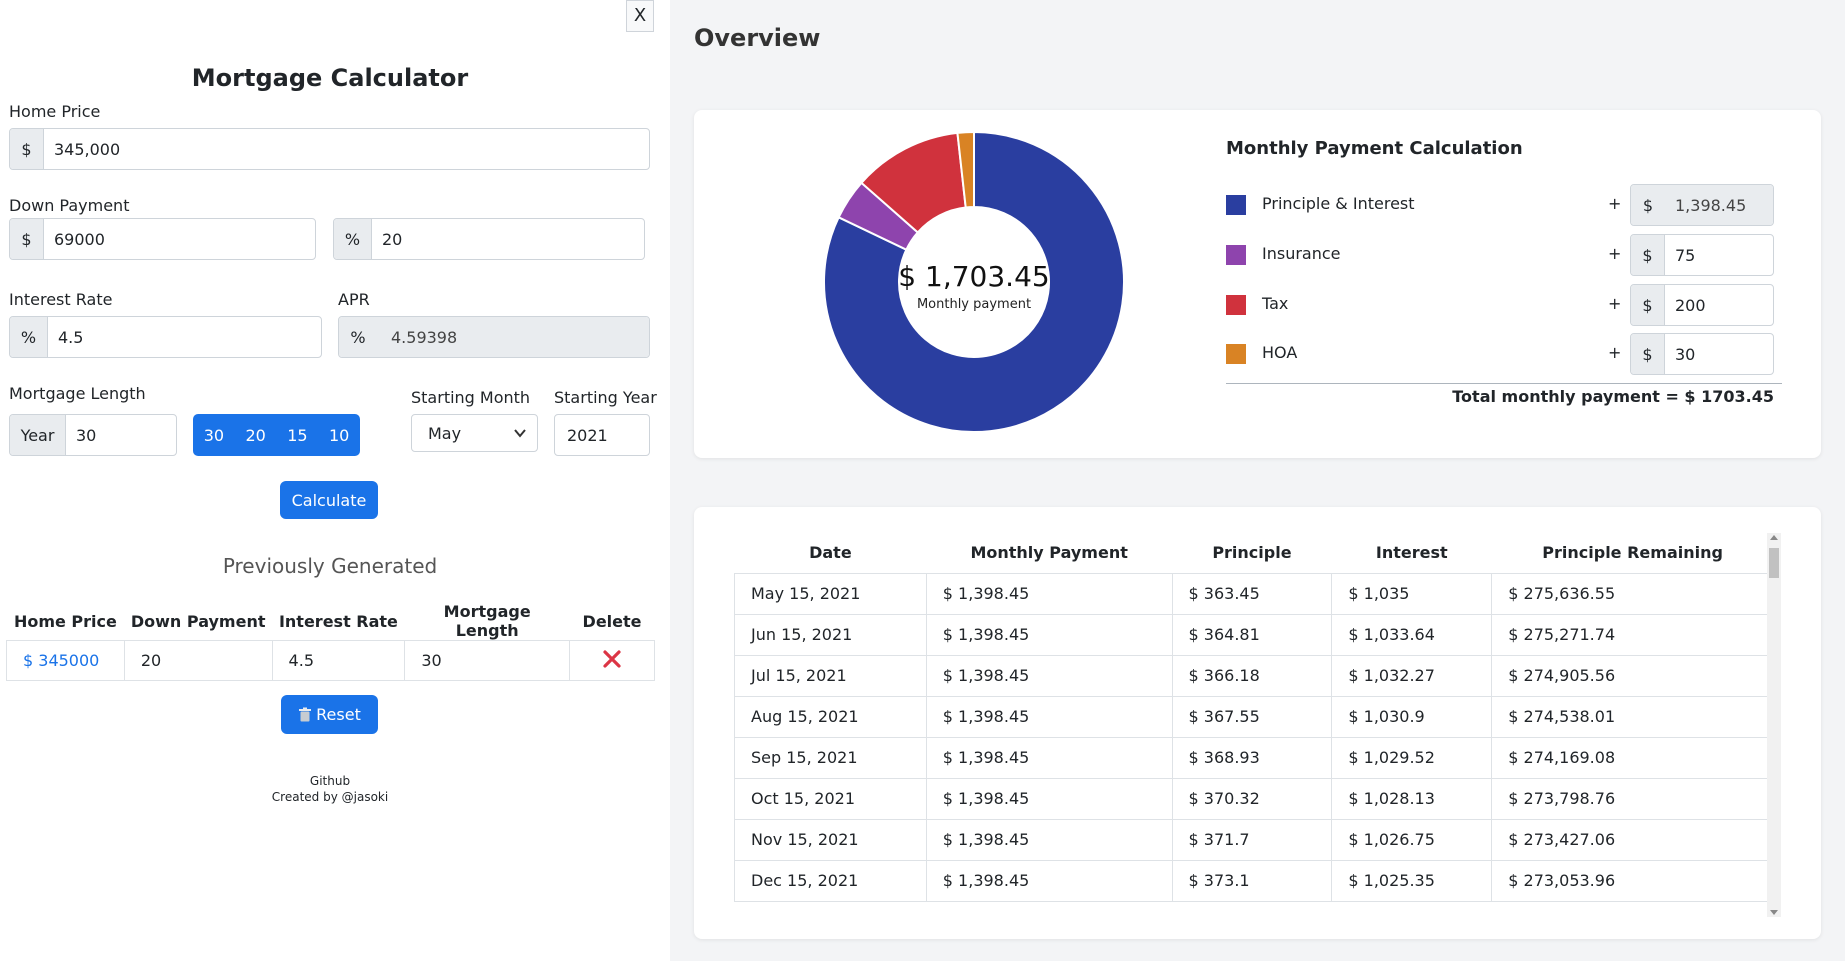 This screenshot has width=1845, height=961. Describe the element at coordinates (184, 337) in the screenshot. I see `interest-rate-value: 4.5` at that location.